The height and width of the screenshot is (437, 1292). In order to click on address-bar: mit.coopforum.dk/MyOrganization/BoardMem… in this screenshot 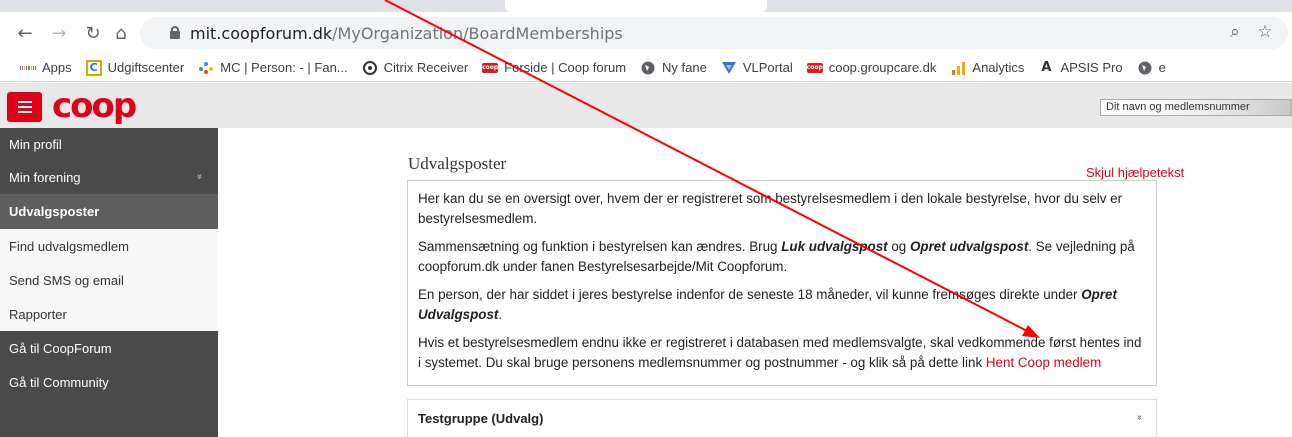, I will do `click(714, 33)`.